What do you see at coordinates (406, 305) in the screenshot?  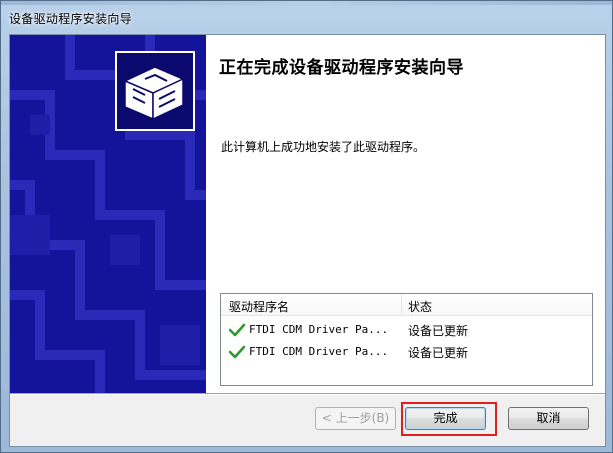 I see `list-header: 驱动程序名 状态` at bounding box center [406, 305].